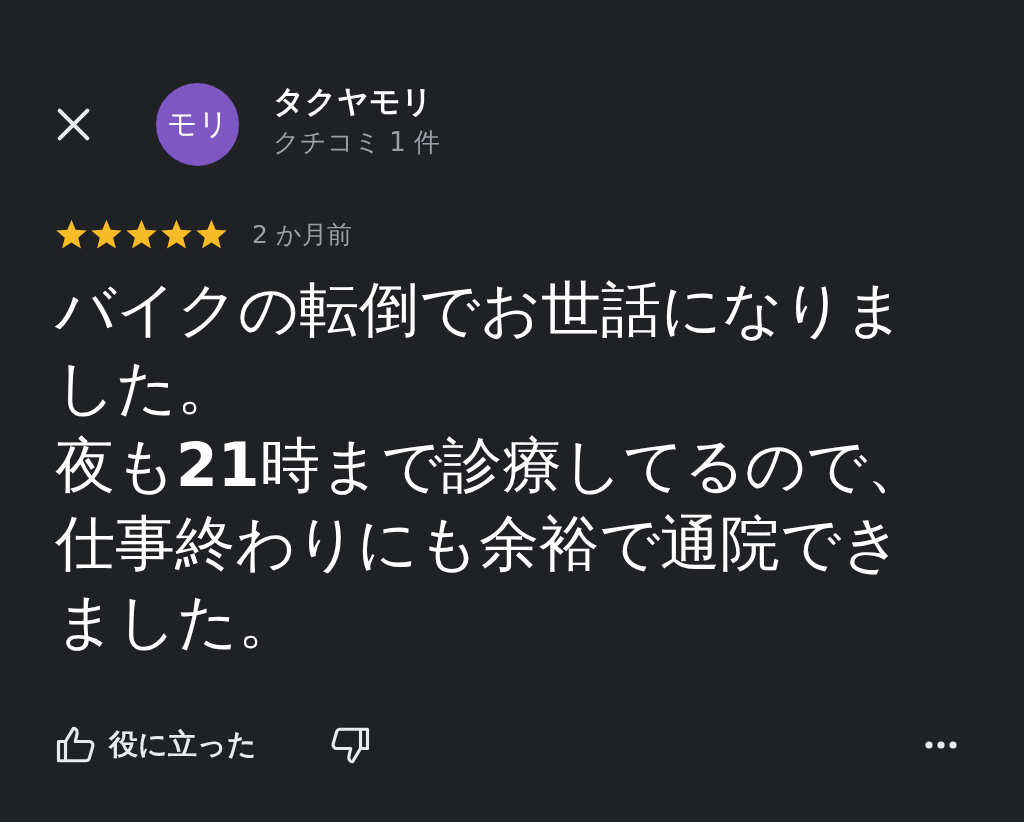 The image size is (1024, 822). What do you see at coordinates (197, 124) in the screenshot?
I see `avatar: モリ` at bounding box center [197, 124].